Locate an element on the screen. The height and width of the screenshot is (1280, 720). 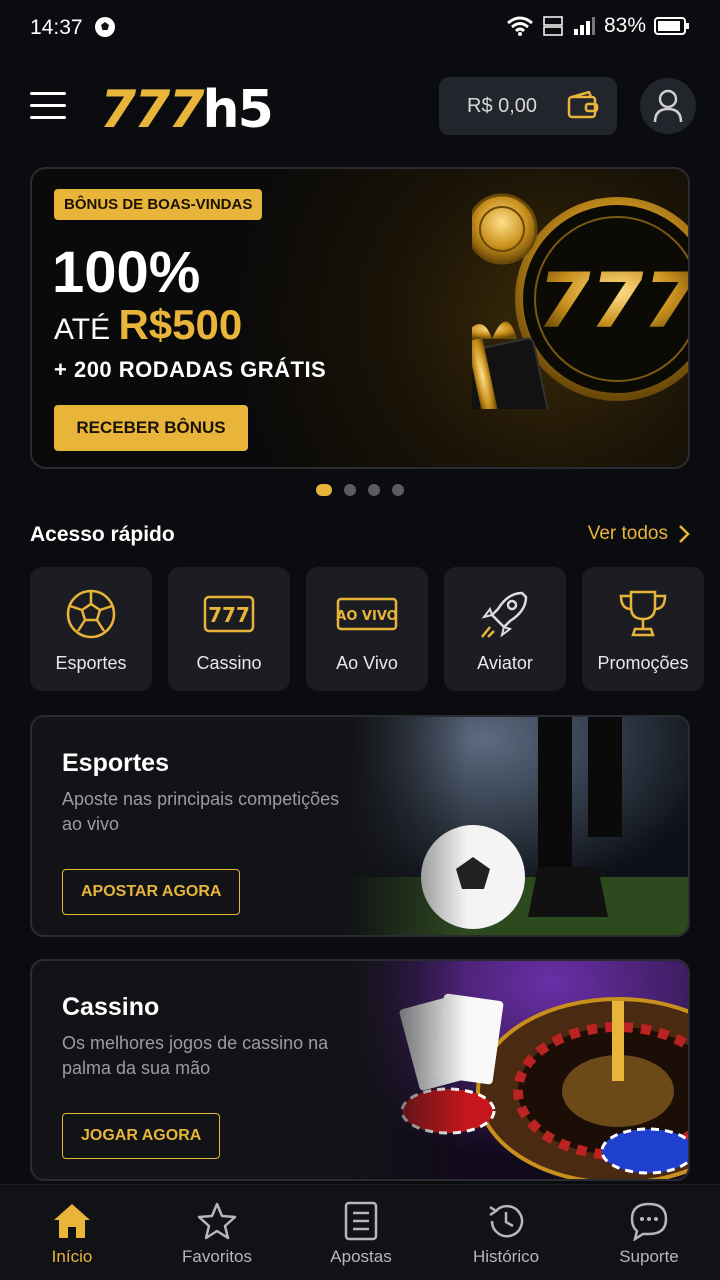
wallet-icon is located at coordinates (583, 105).